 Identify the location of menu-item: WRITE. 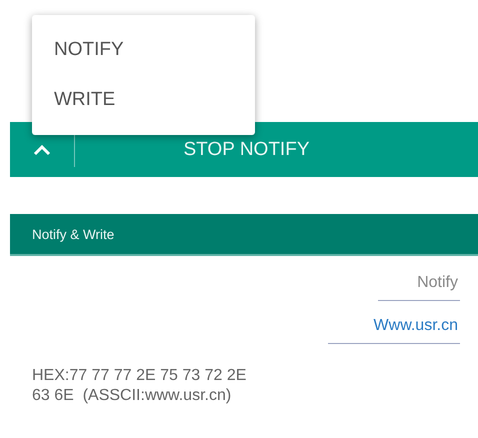
(143, 100).